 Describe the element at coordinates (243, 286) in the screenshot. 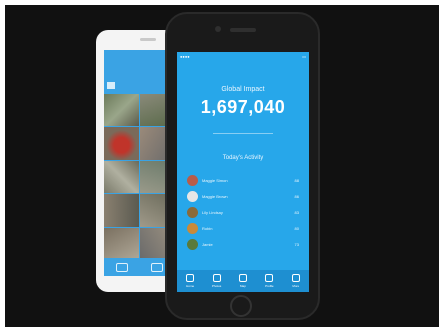

I see `tab-label: Map` at that location.